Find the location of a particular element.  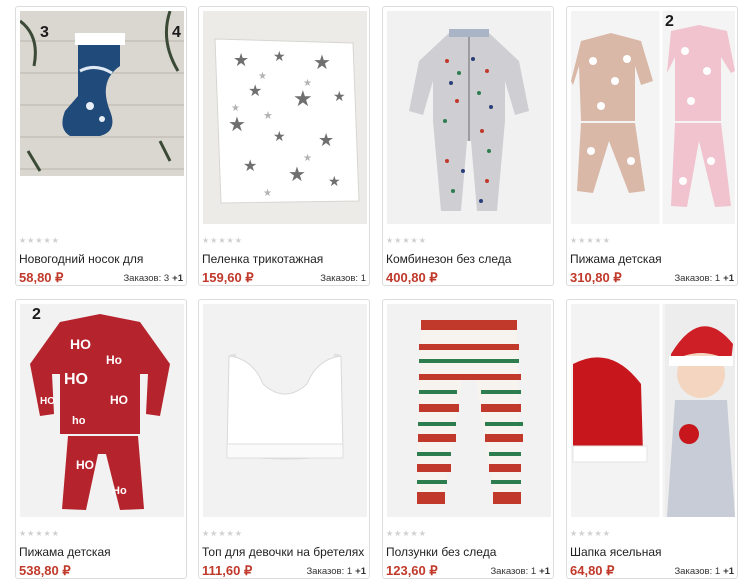

product-price: 159,60 ₽ is located at coordinates (228, 277).